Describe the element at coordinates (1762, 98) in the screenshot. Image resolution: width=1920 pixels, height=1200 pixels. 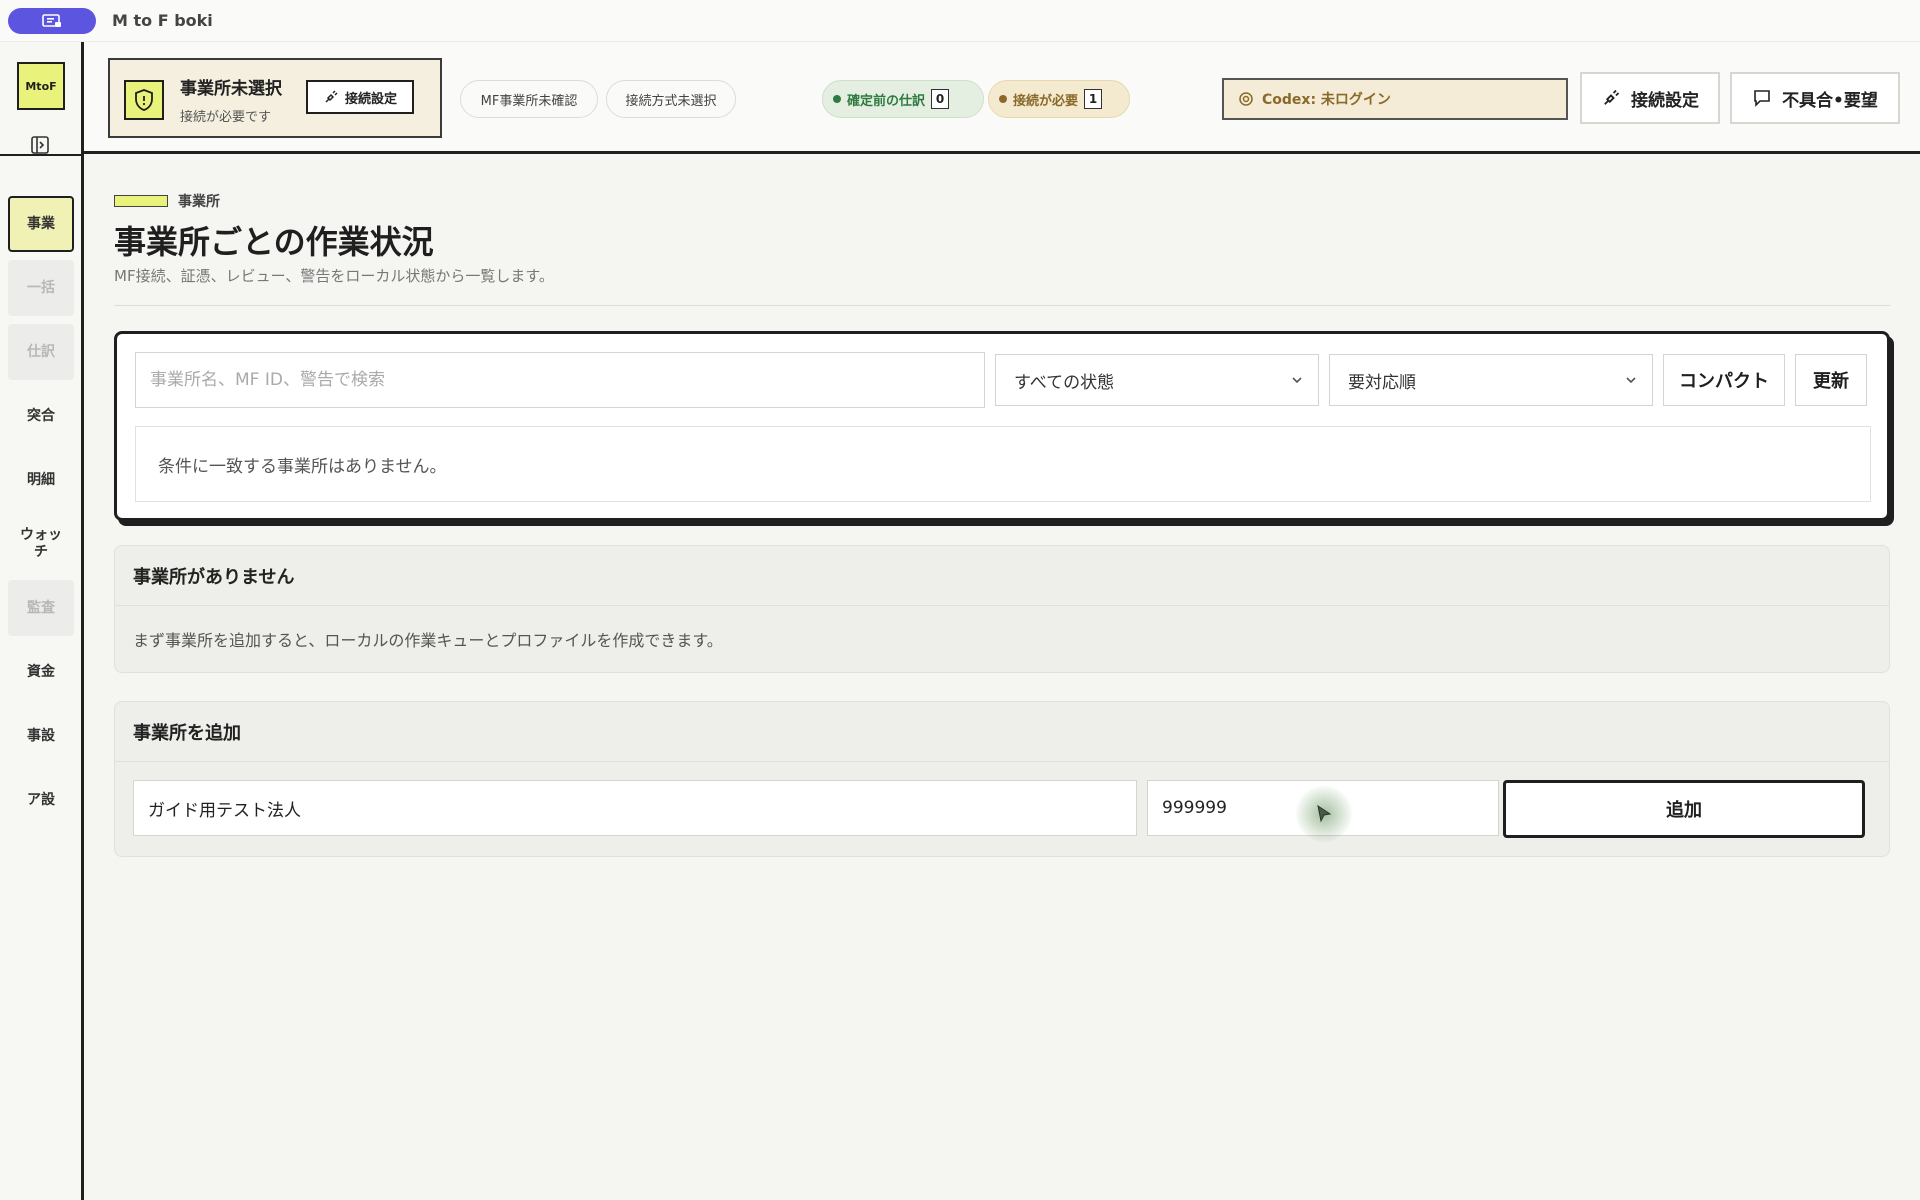
I see `message-icon` at that location.